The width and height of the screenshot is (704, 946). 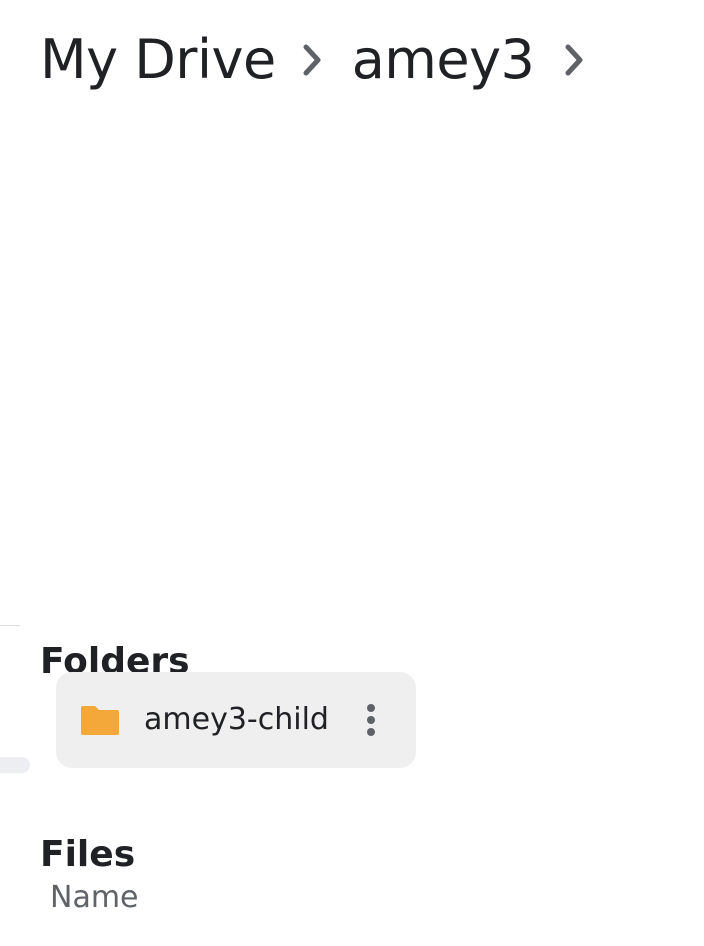 I want to click on folder-icon, so click(x=100, y=720).